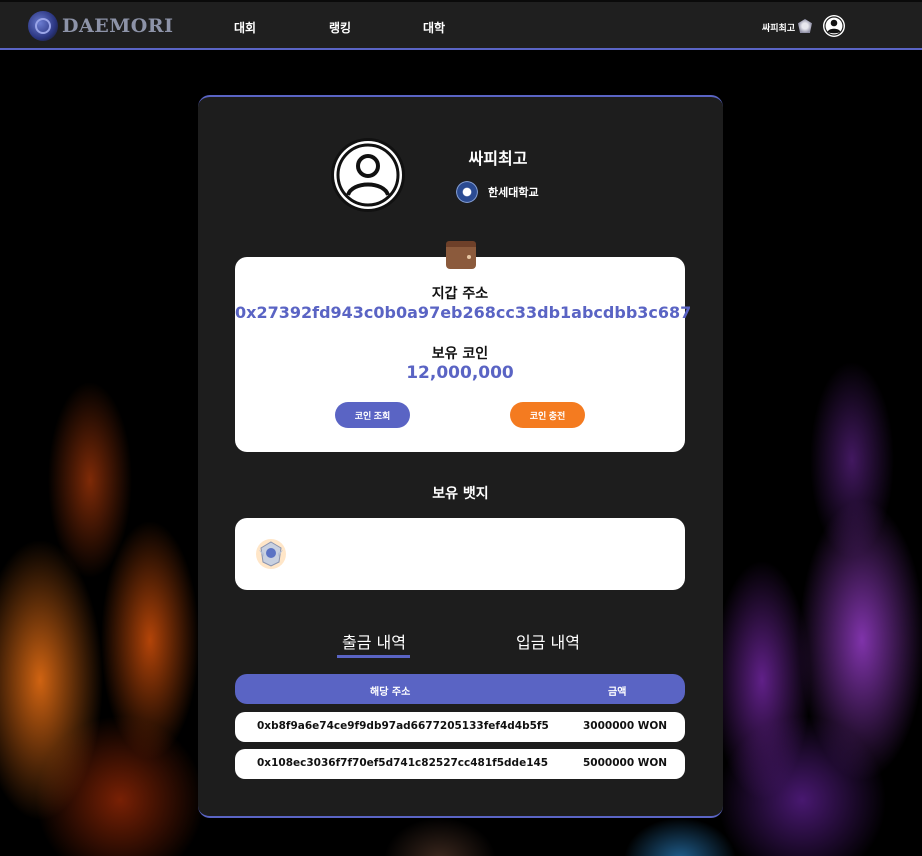 This screenshot has width=922, height=856. I want to click on university-row: 한세대학교, so click(497, 192).